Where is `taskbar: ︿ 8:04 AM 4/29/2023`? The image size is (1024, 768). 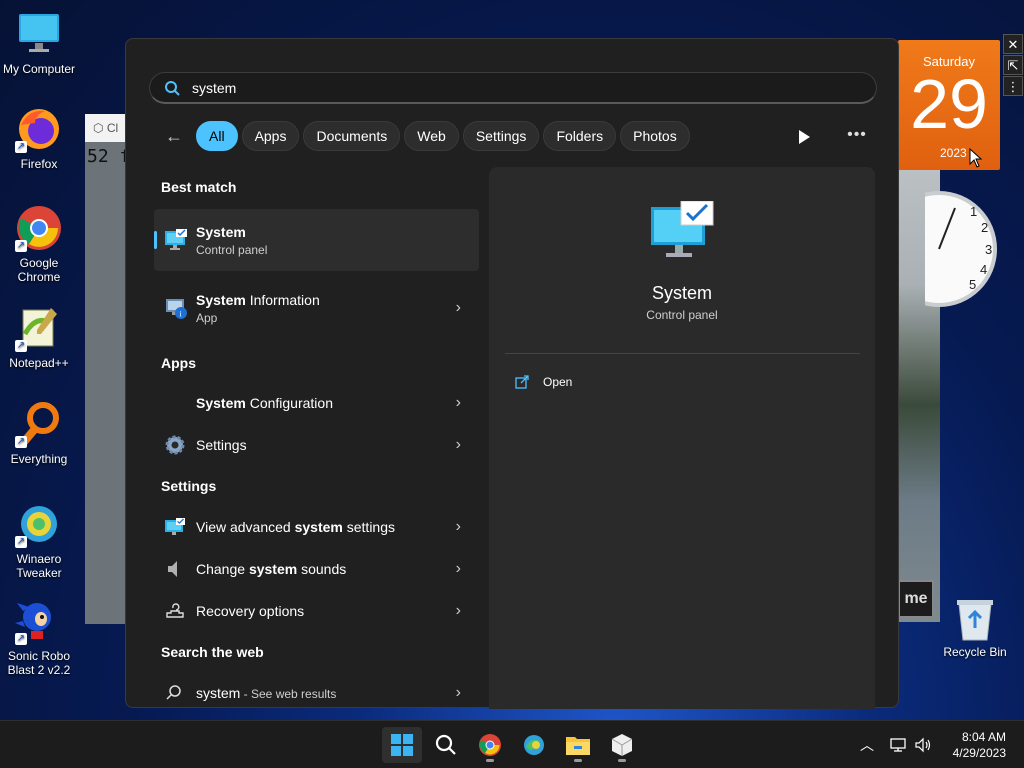 taskbar: ︿ 8:04 AM 4/29/2023 is located at coordinates (512, 744).